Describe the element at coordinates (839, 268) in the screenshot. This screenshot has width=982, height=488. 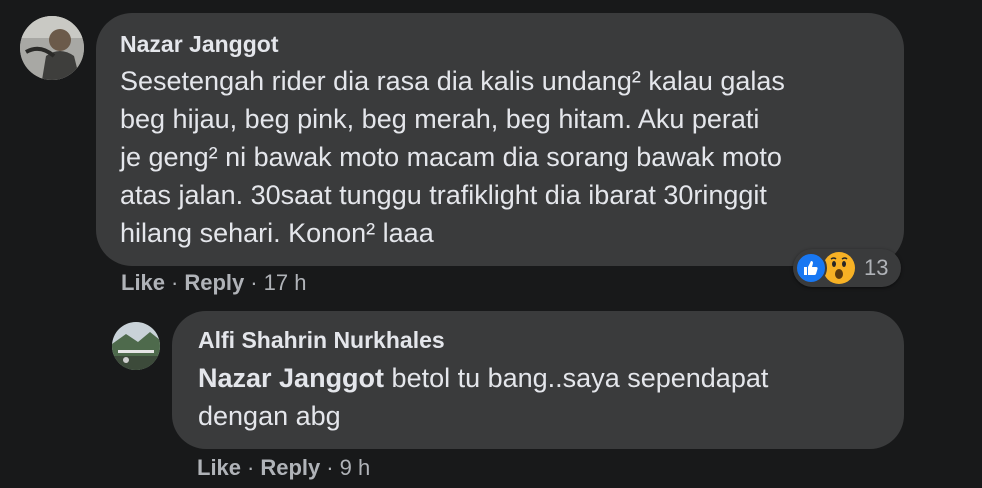
I see `wow-icon` at that location.